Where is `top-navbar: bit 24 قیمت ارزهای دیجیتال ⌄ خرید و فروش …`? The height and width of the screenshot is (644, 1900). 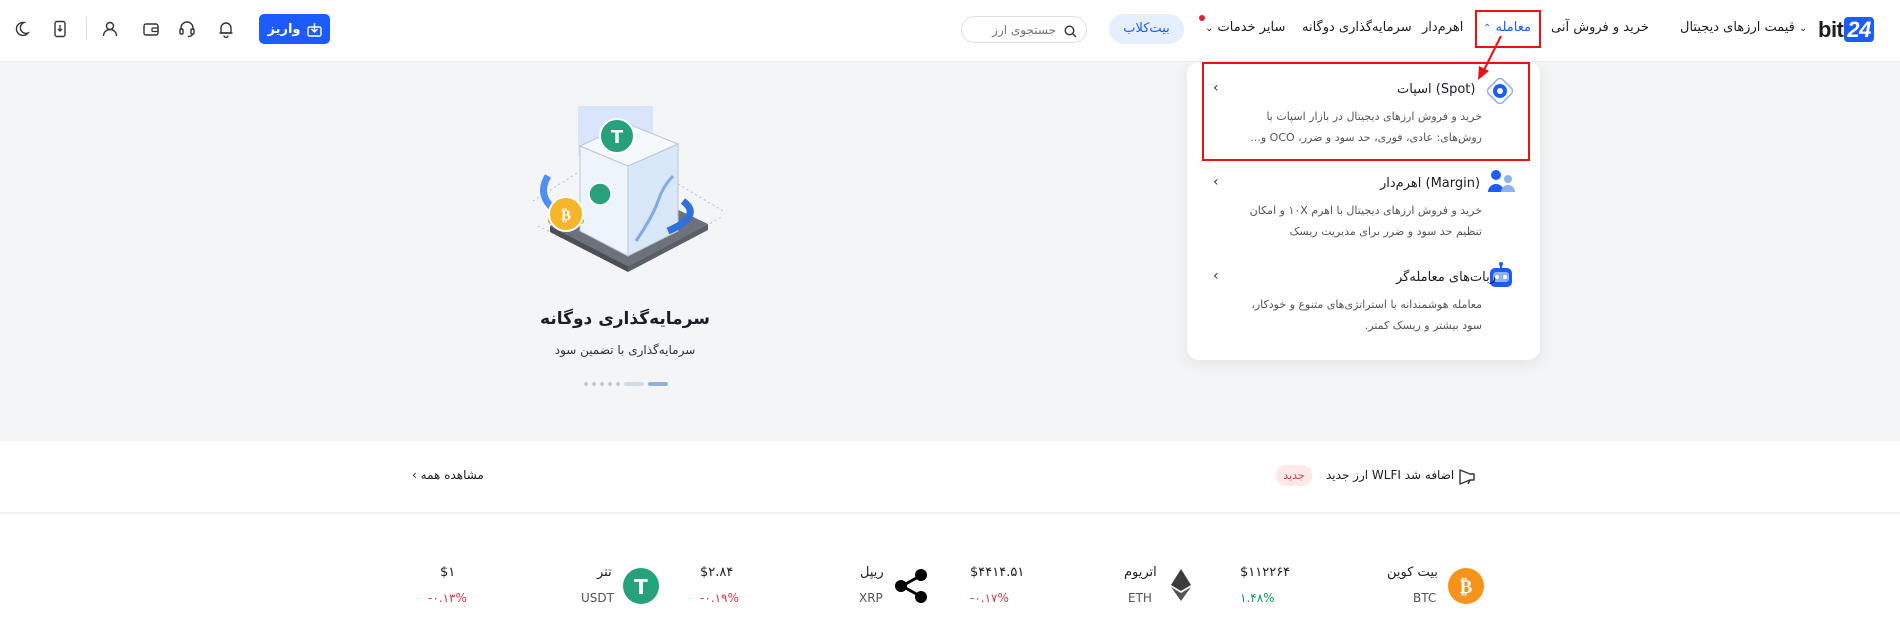 top-navbar: bit 24 قیمت ارزهای دیجیتال ⌄ خرید و فروش … is located at coordinates (950, 31).